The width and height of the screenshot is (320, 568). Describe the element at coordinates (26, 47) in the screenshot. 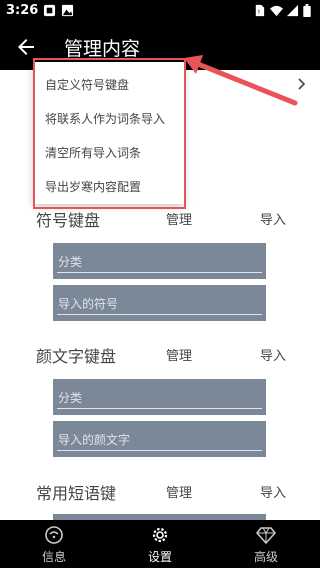

I see `arrow-left-icon` at that location.